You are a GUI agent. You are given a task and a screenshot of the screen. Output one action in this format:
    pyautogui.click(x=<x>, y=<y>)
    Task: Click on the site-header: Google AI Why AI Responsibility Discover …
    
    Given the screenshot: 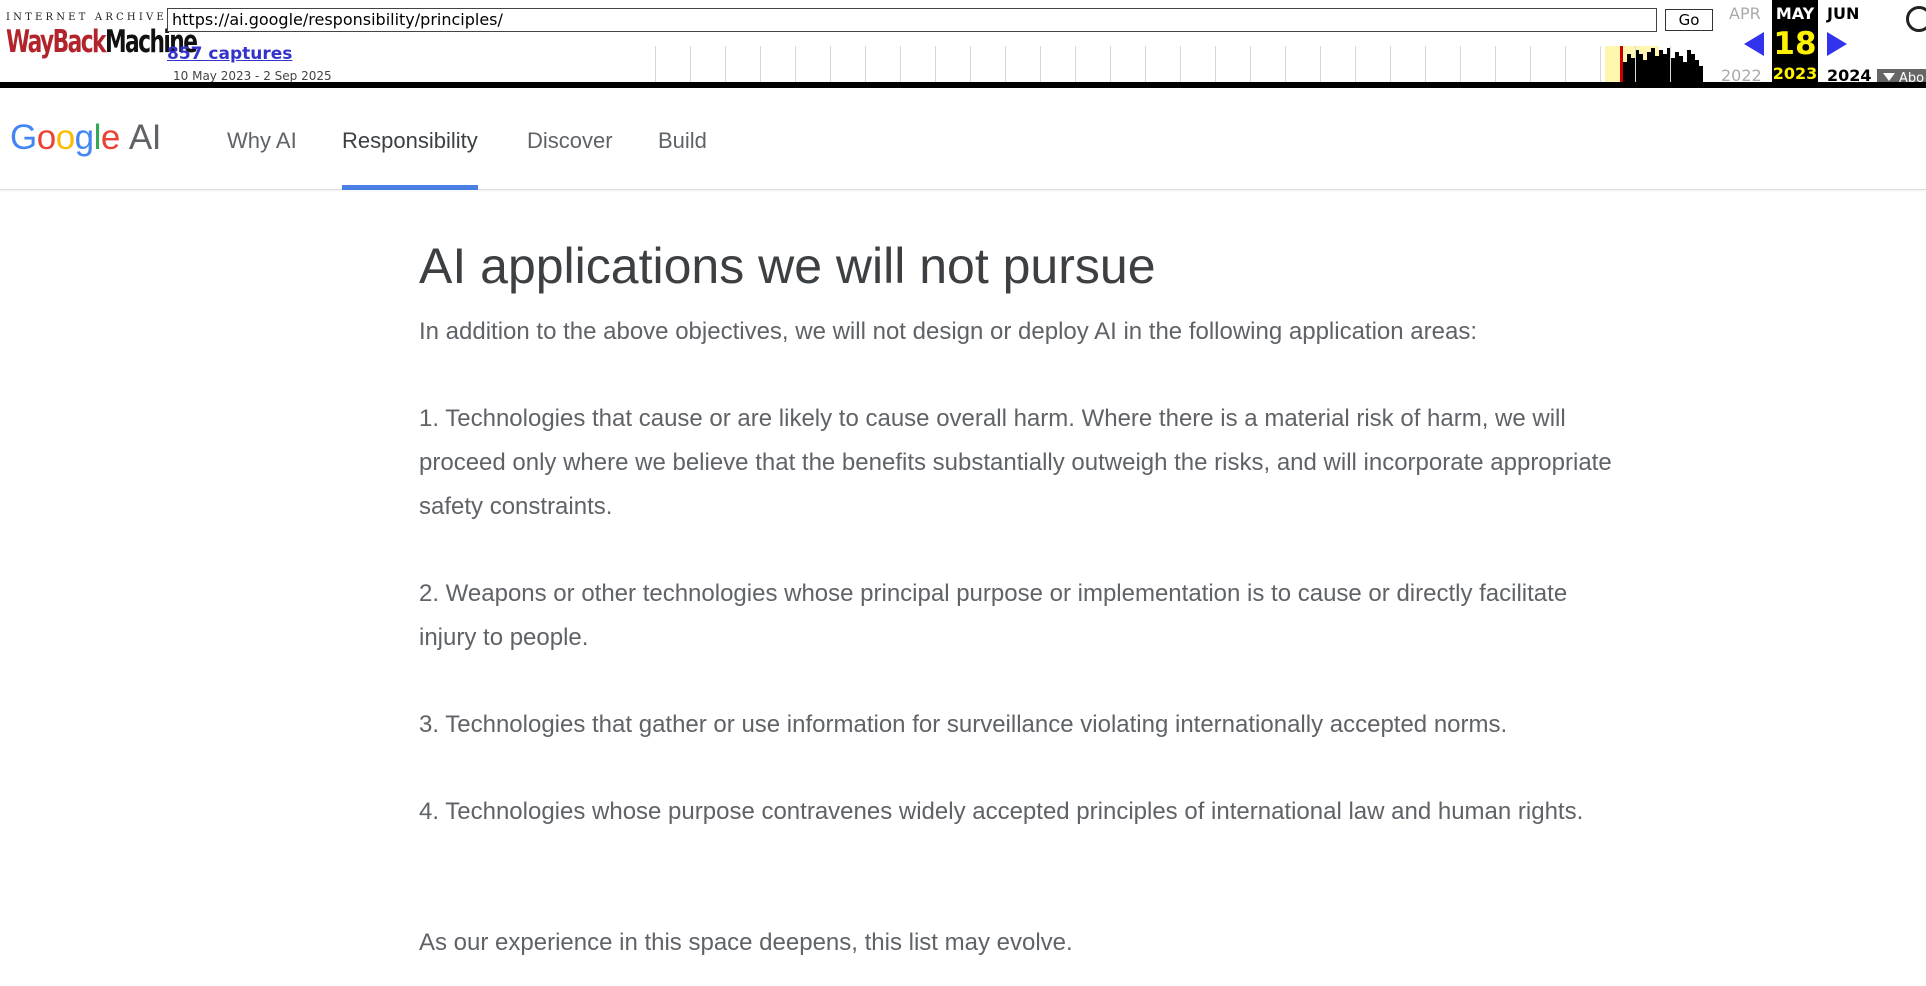 What is the action you would take?
    pyautogui.click(x=963, y=139)
    